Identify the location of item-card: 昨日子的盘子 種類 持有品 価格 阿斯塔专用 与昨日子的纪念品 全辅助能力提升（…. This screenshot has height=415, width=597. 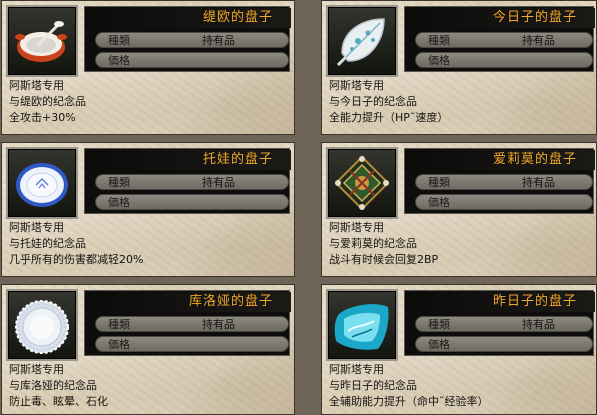
(459, 349).